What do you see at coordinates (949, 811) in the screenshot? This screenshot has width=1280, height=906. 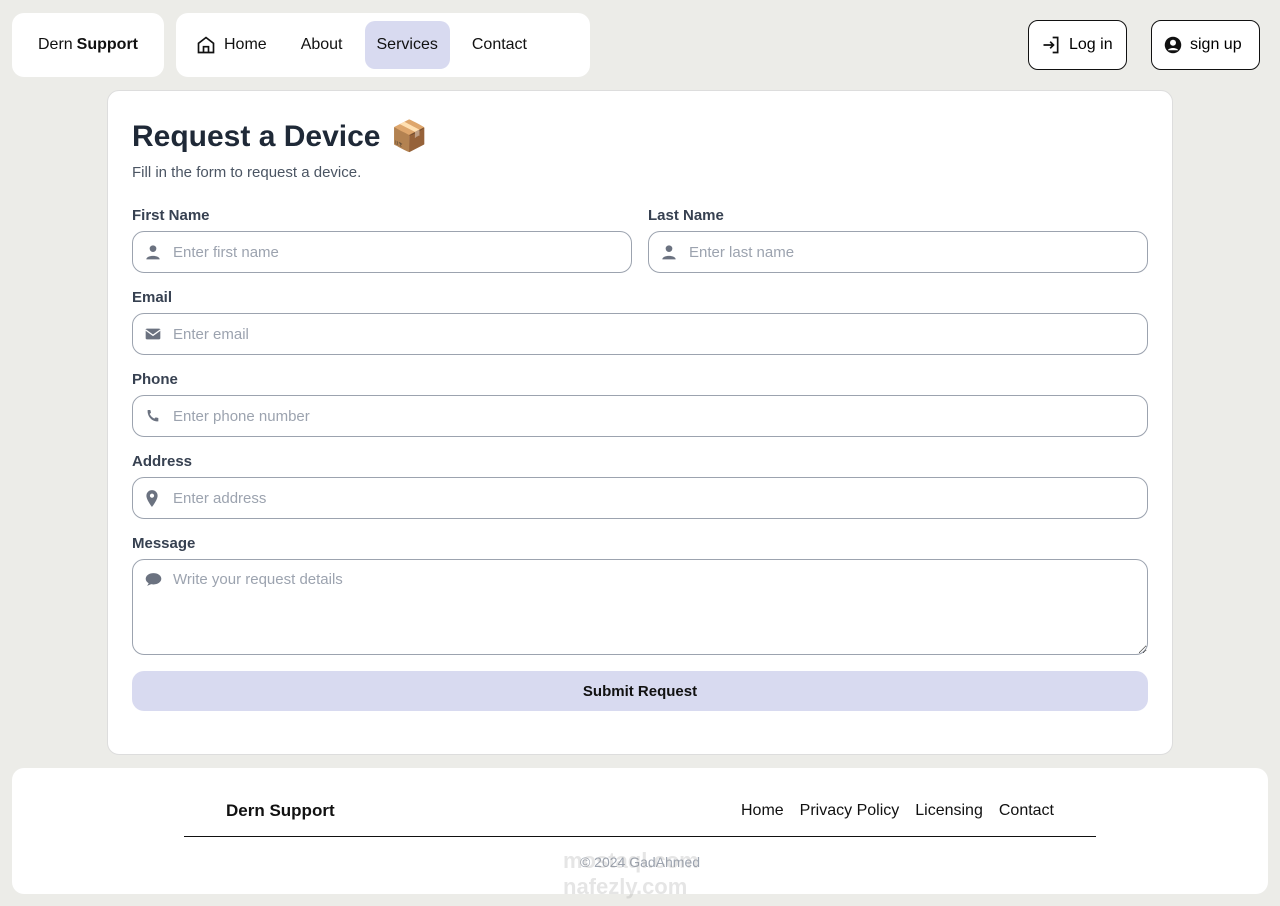 I see `footer-link-licensing: Licensing` at bounding box center [949, 811].